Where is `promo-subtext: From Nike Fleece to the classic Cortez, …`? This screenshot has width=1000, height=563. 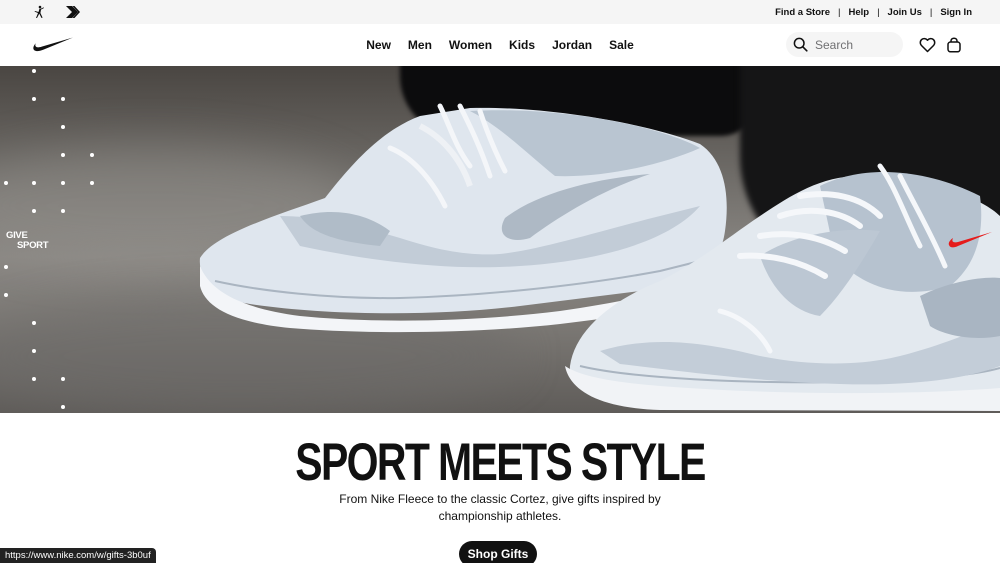 promo-subtext: From Nike Fleece to the classic Cortez, … is located at coordinates (500, 507).